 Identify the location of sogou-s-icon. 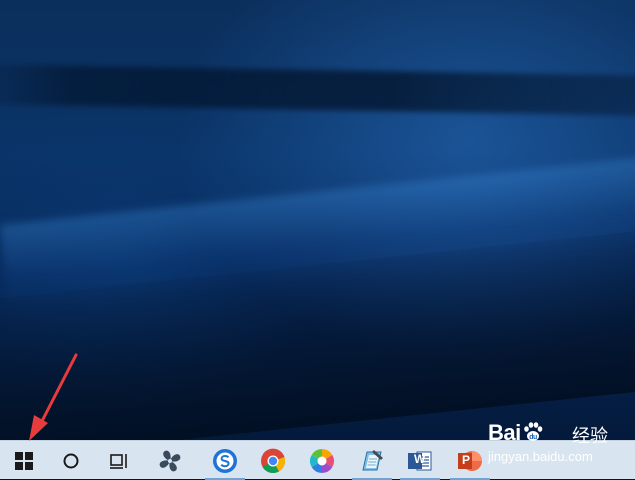
(225, 460).